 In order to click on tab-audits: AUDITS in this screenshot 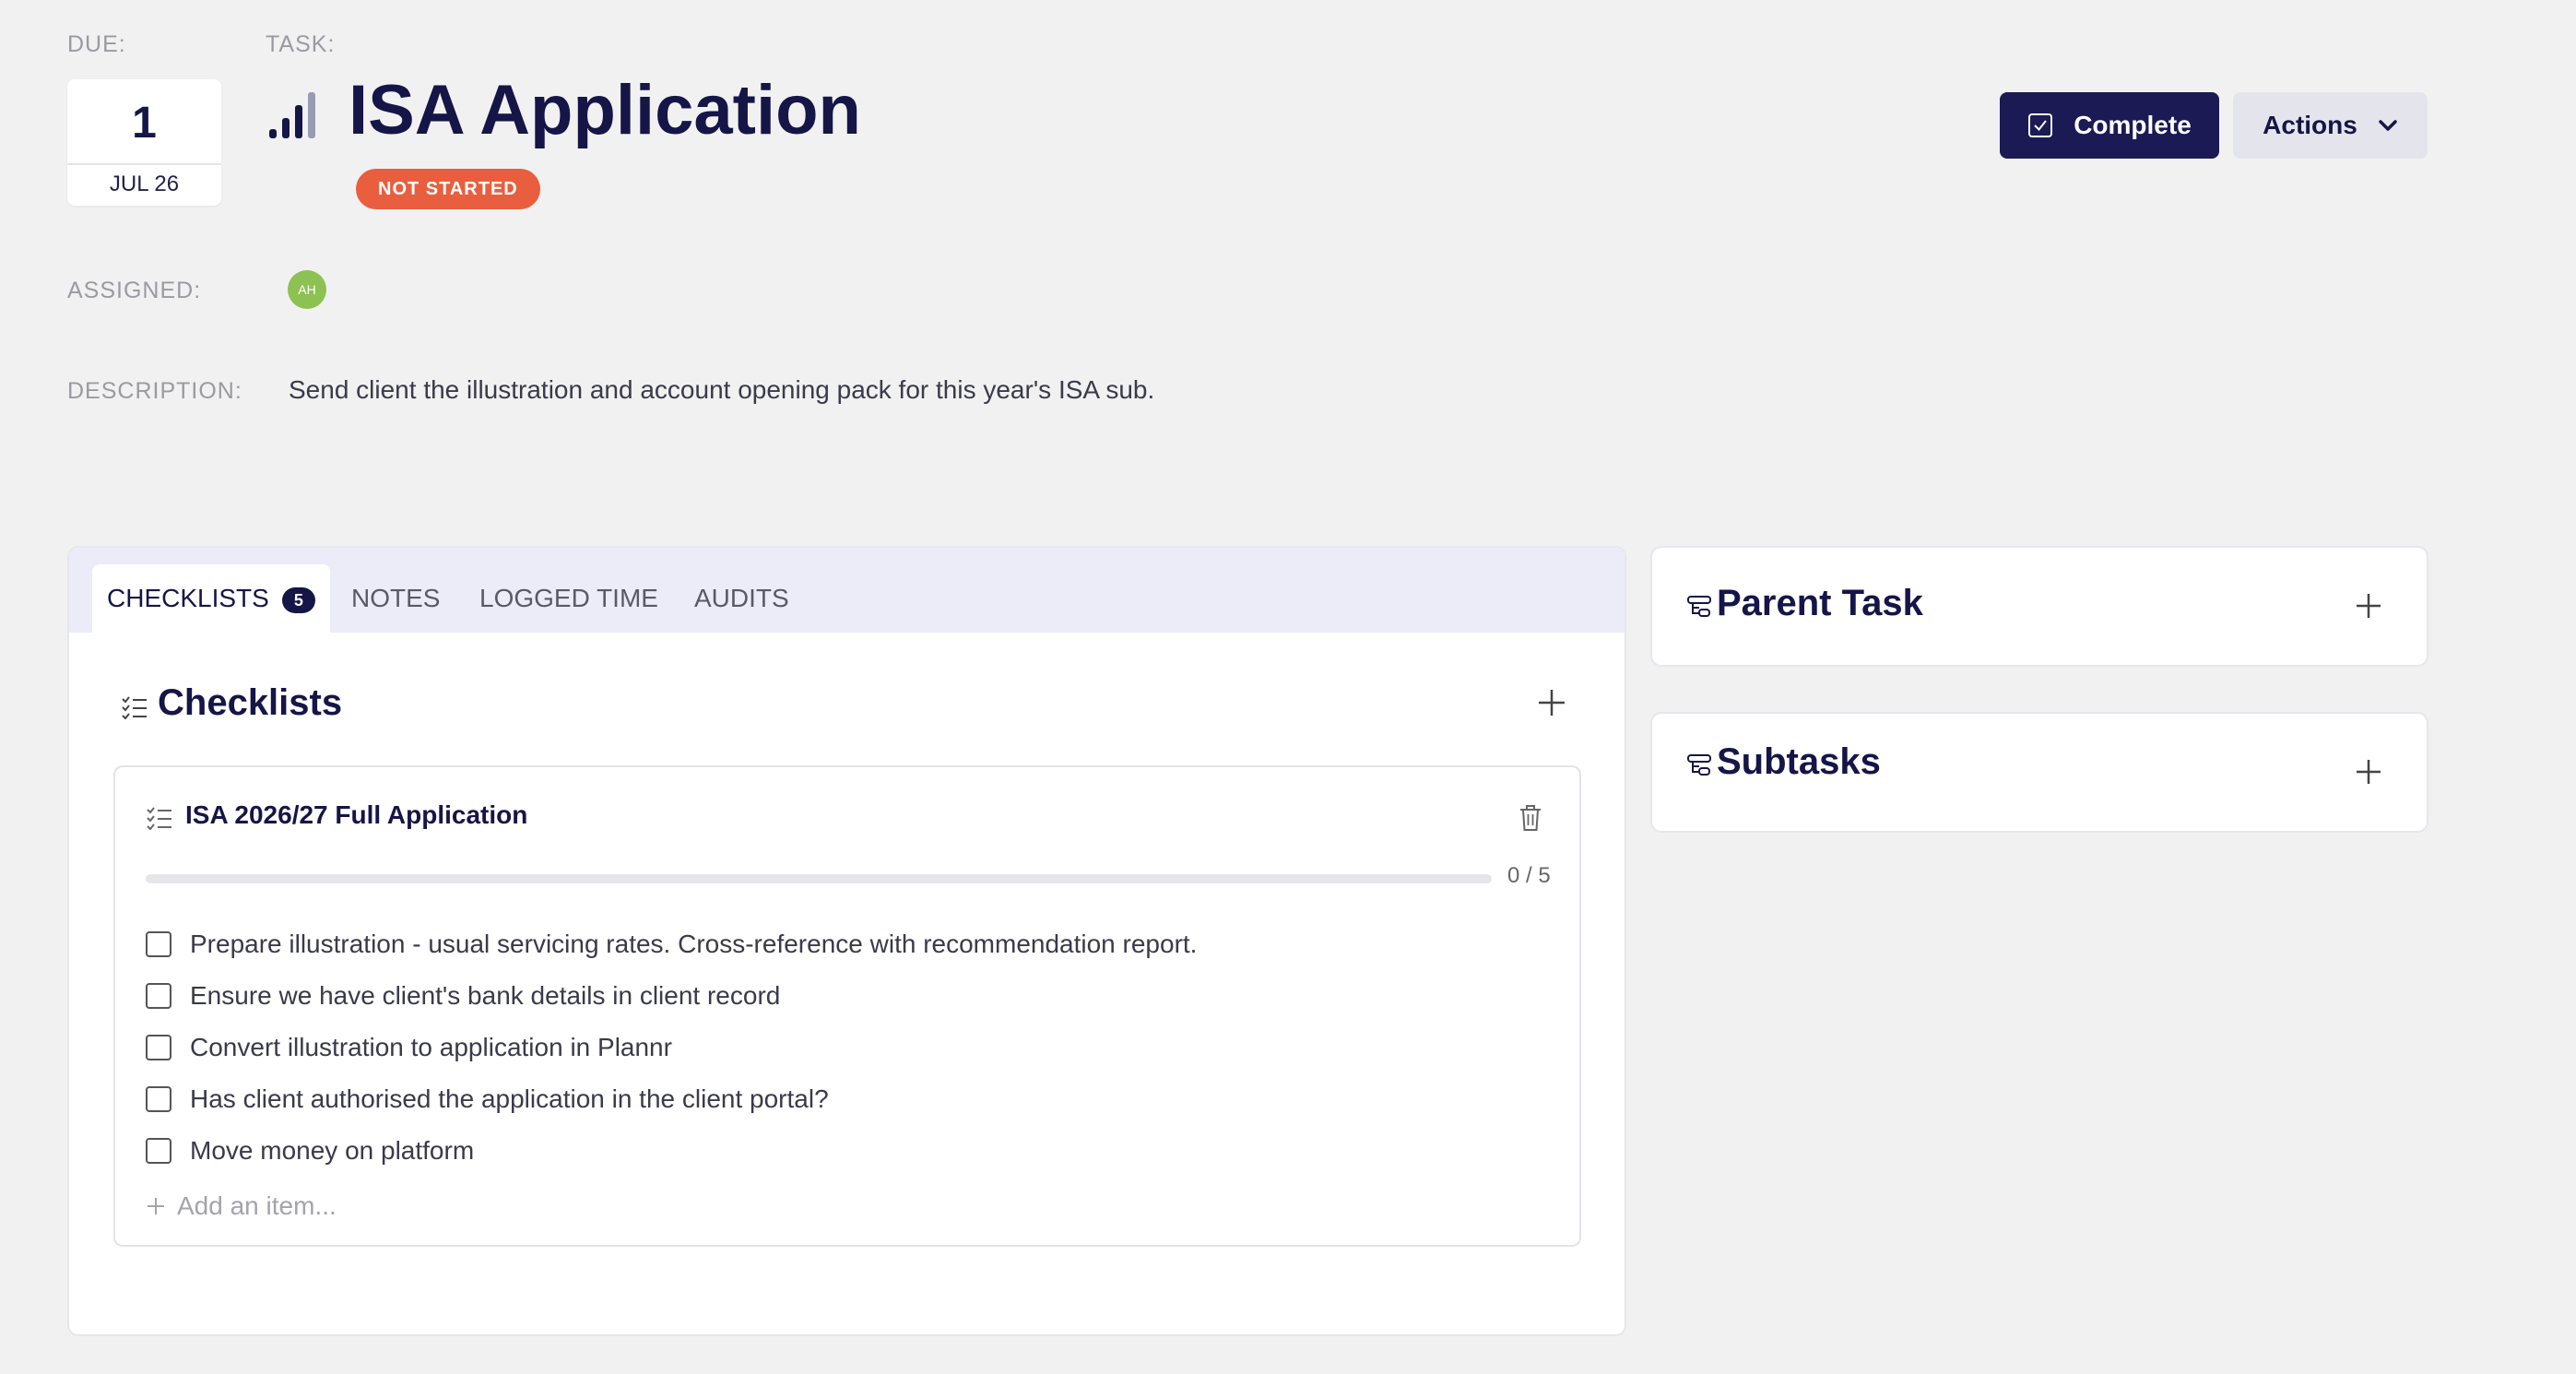, I will do `click(741, 598)`.